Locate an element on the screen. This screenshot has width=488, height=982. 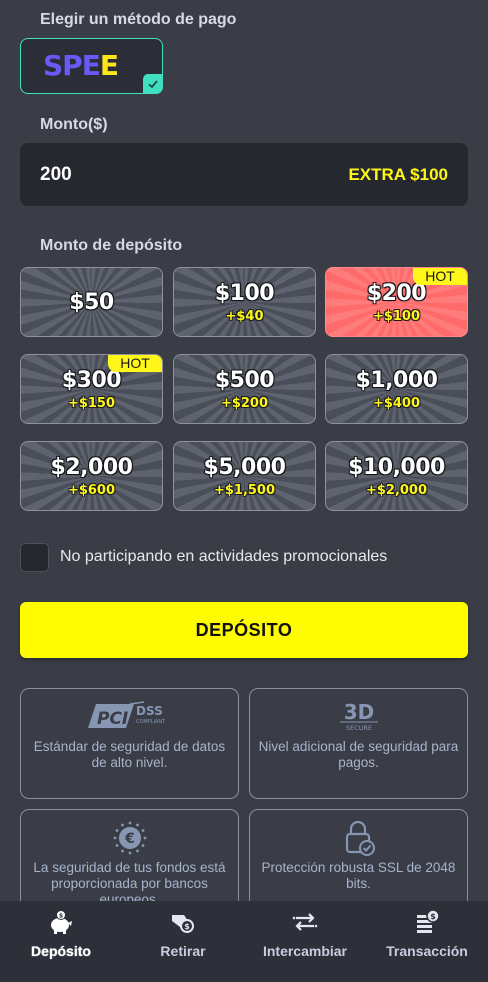
exchange-icon is located at coordinates (305, 922).